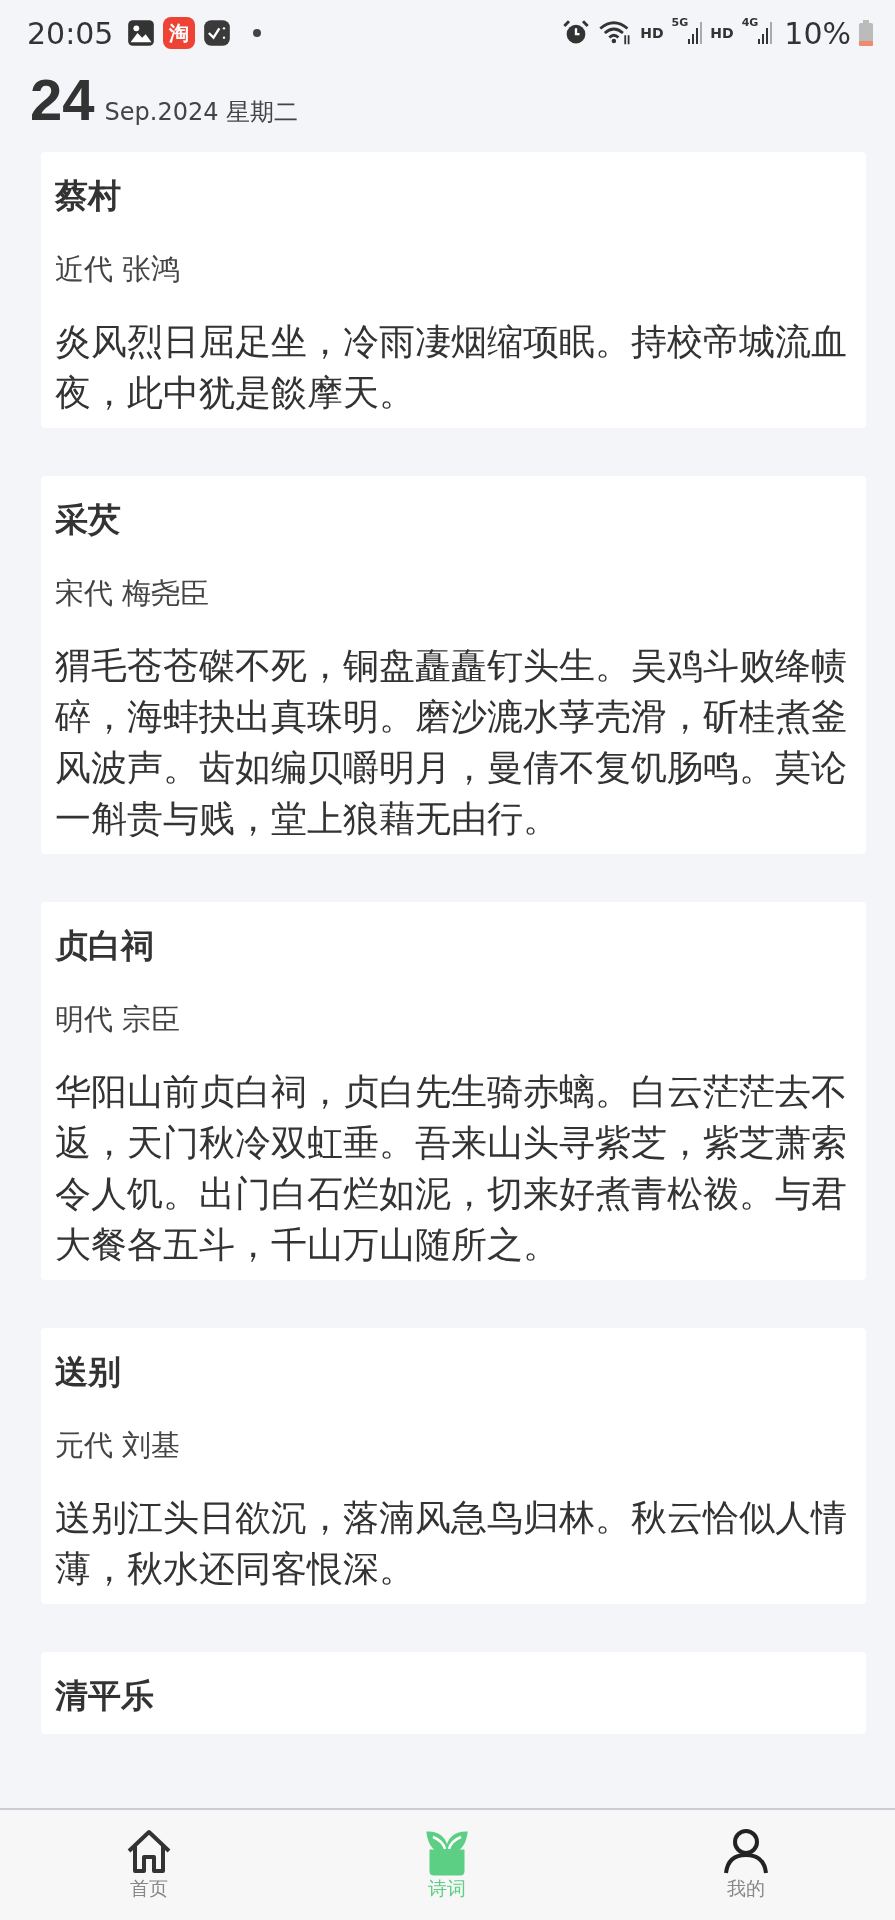 The height and width of the screenshot is (1920, 895). What do you see at coordinates (745, 1851) in the screenshot?
I see `person-icon` at bounding box center [745, 1851].